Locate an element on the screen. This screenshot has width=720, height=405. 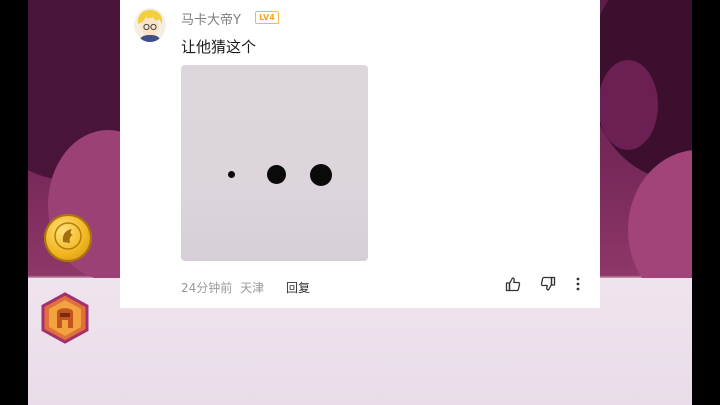
comment-time: 24分钟前 is located at coordinates (207, 288).